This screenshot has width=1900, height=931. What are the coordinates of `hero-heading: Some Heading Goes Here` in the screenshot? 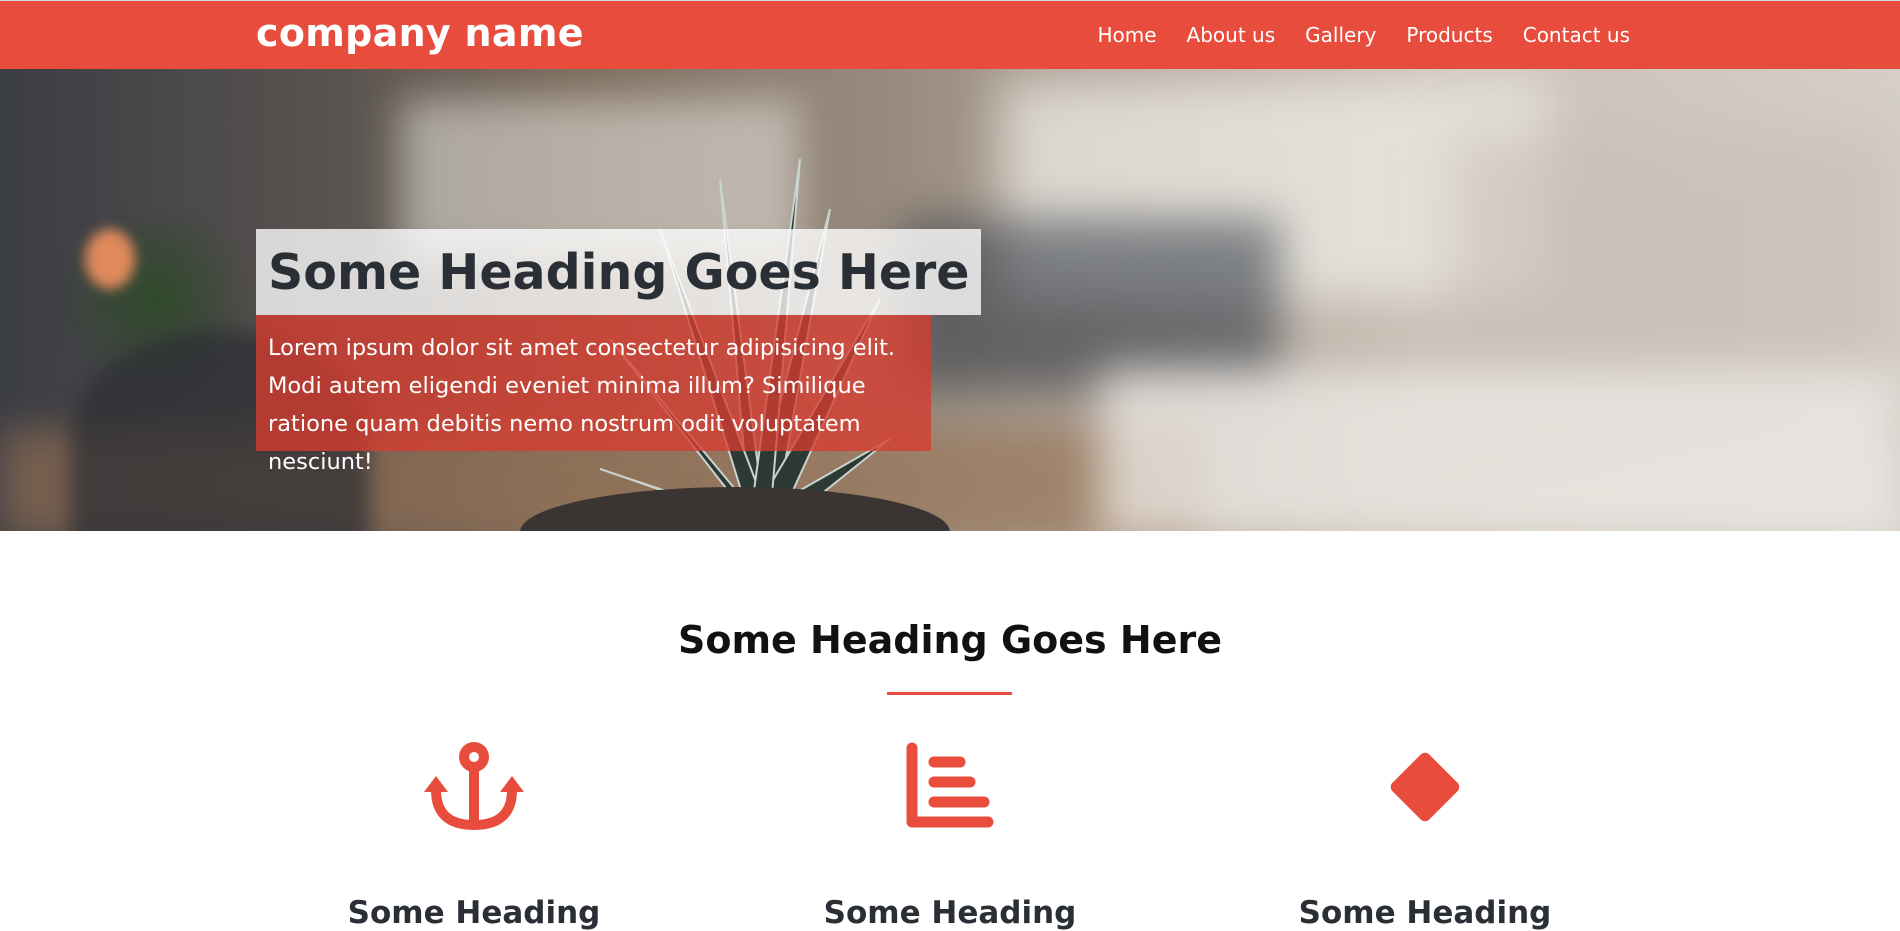 It's located at (619, 272).